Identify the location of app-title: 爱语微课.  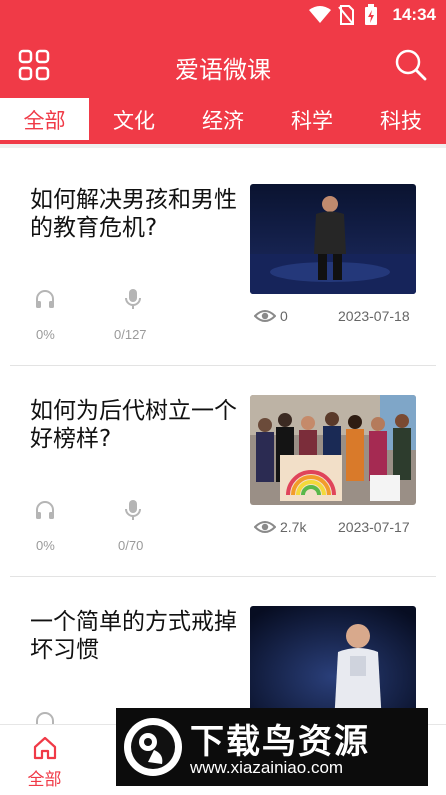
(223, 70).